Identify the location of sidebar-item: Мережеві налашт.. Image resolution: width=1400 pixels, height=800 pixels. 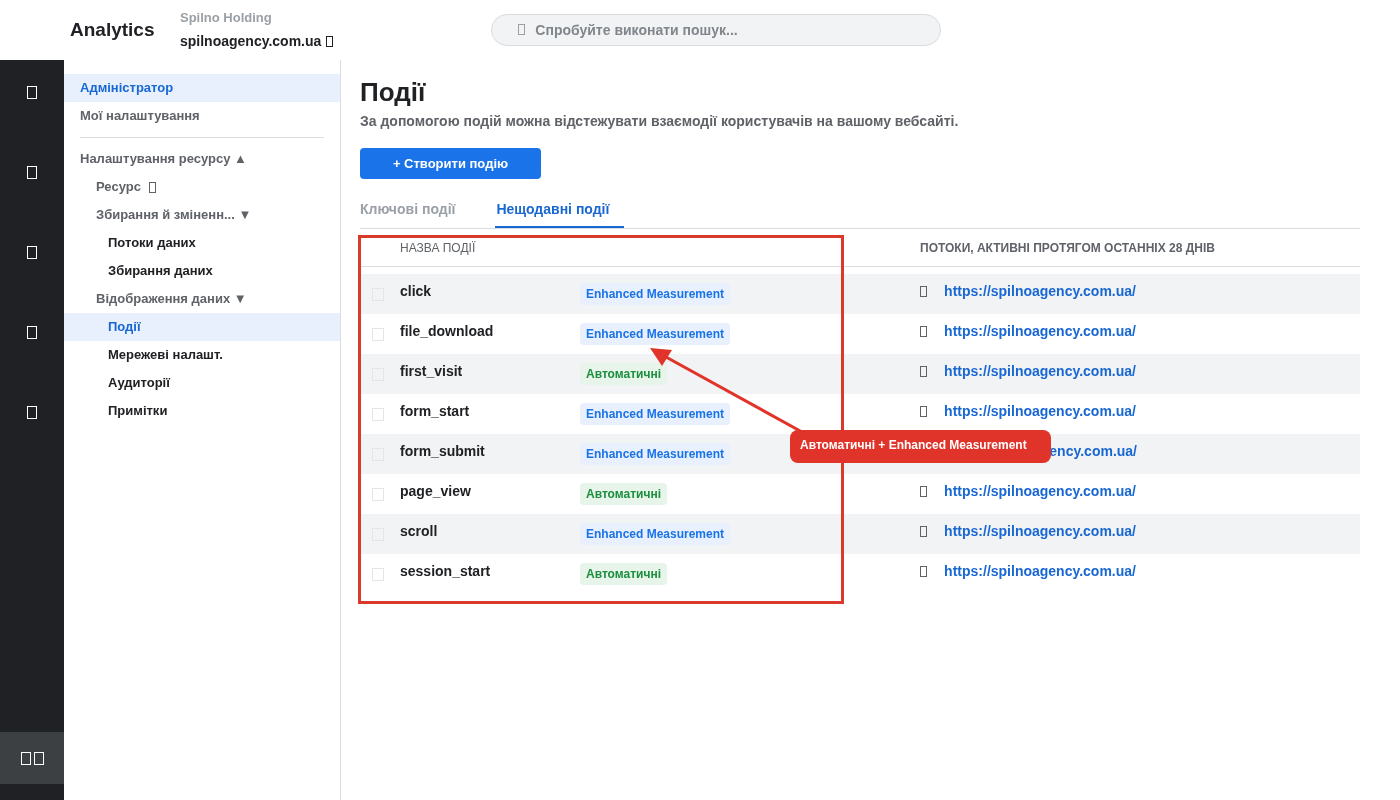
(202, 355).